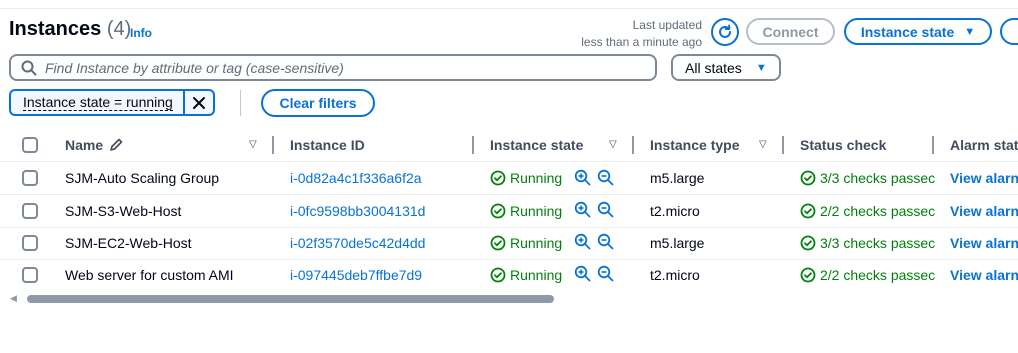  Describe the element at coordinates (694, 145) in the screenshot. I see `column-header-instance-type: Instance type` at that location.